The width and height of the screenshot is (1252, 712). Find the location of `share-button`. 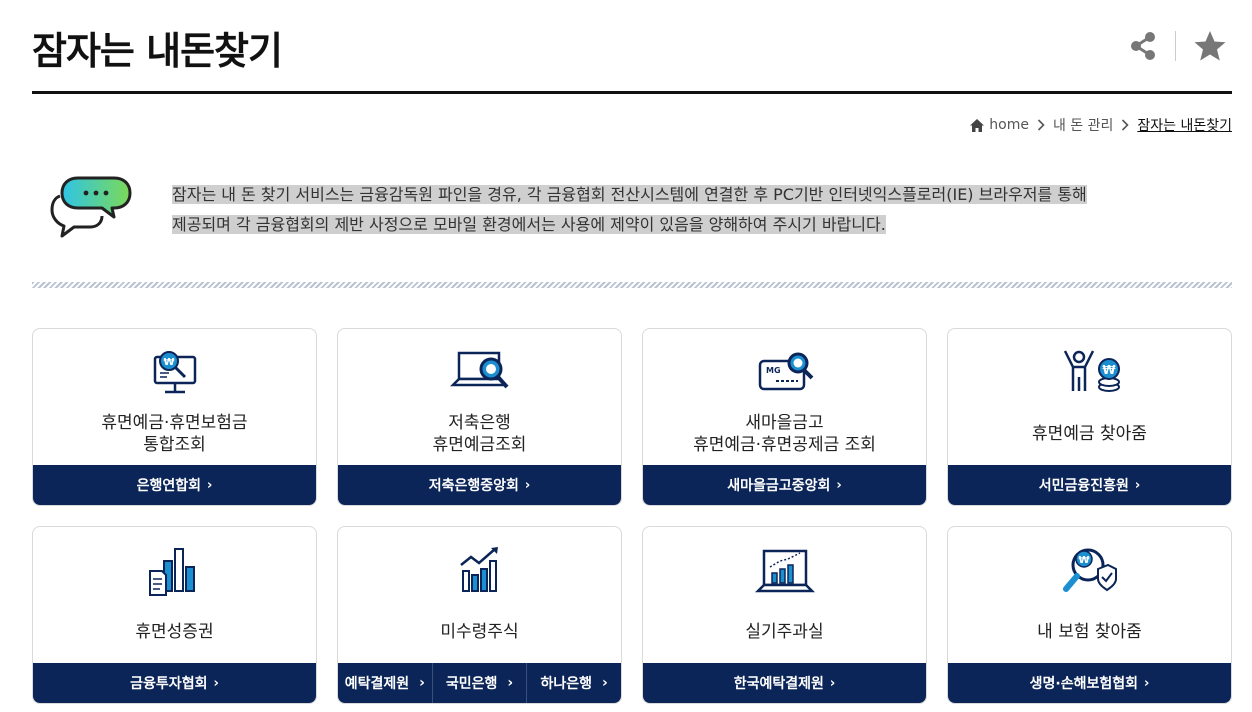

share-button is located at coordinates (1143, 46).